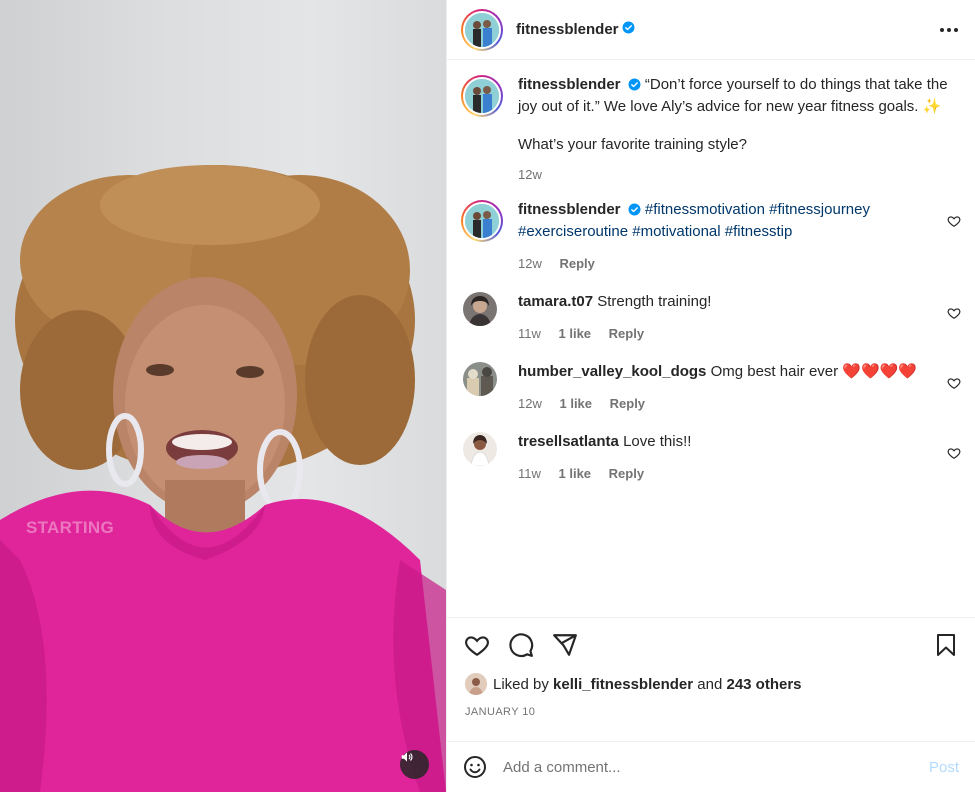  What do you see at coordinates (623, 684) in the screenshot?
I see `liker-username: kelli_fitnessblender` at bounding box center [623, 684].